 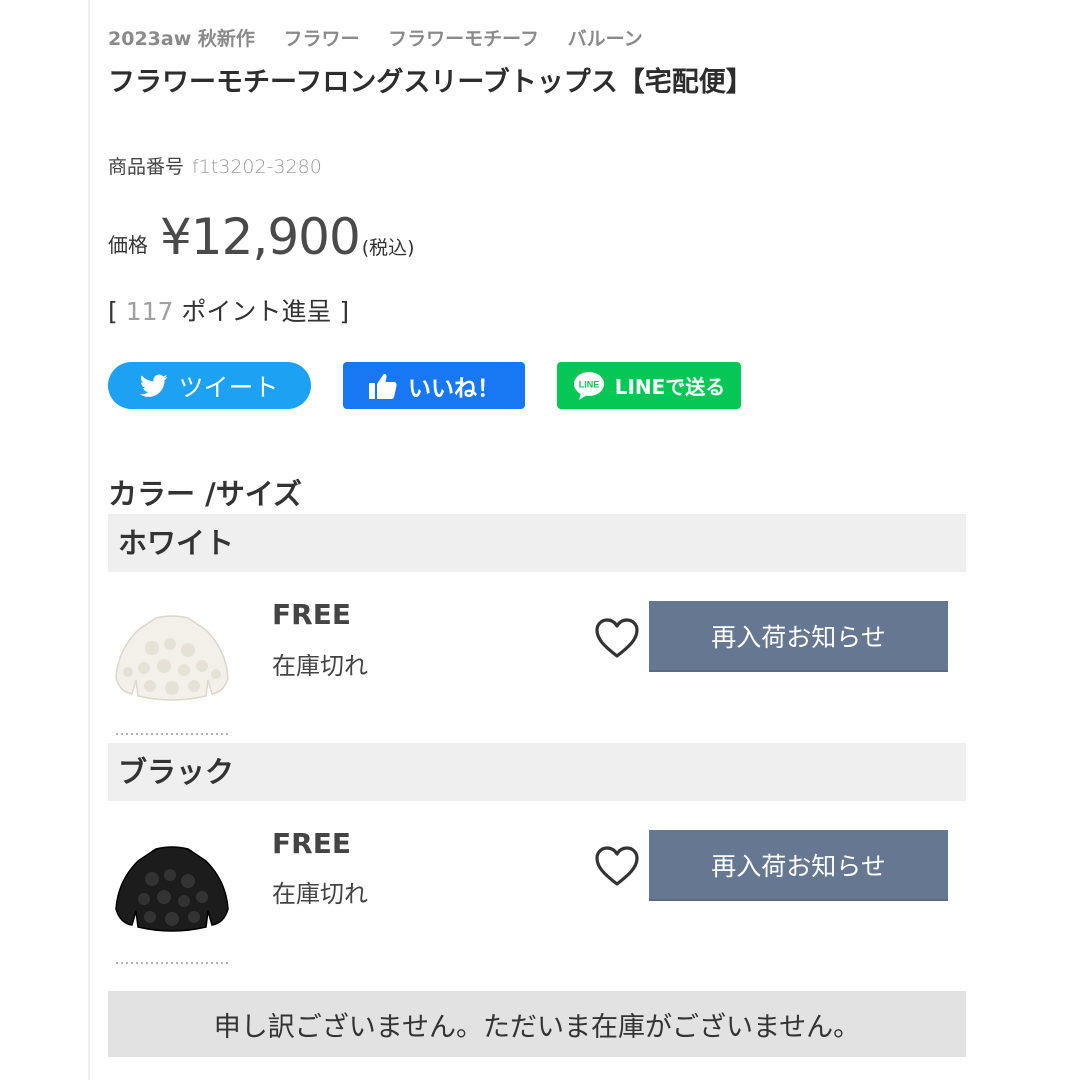 What do you see at coordinates (454, 388) in the screenshot?
I see `like-label: いいね！` at bounding box center [454, 388].